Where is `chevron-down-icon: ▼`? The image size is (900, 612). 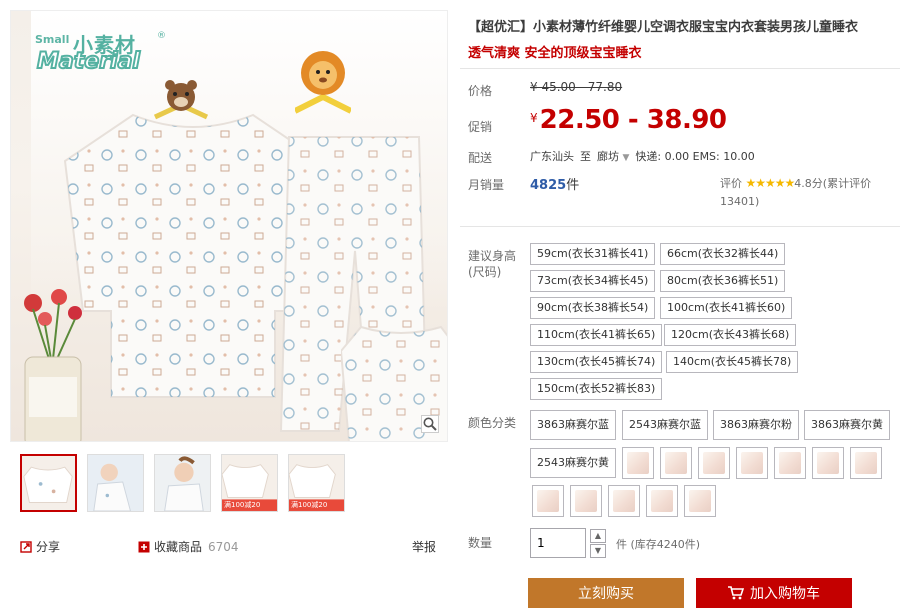 chevron-down-icon: ▼ is located at coordinates (626, 158).